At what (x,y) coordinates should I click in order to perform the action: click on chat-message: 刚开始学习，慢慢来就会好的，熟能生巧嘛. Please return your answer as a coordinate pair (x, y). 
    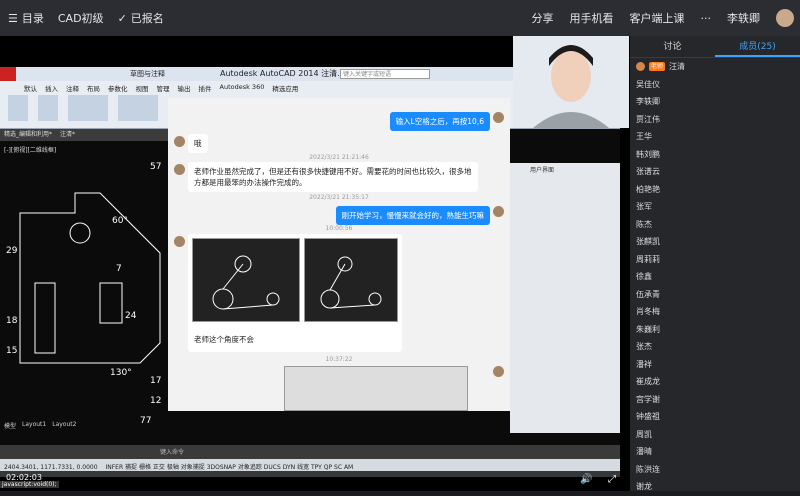
    Looking at the image, I should click on (412, 215).